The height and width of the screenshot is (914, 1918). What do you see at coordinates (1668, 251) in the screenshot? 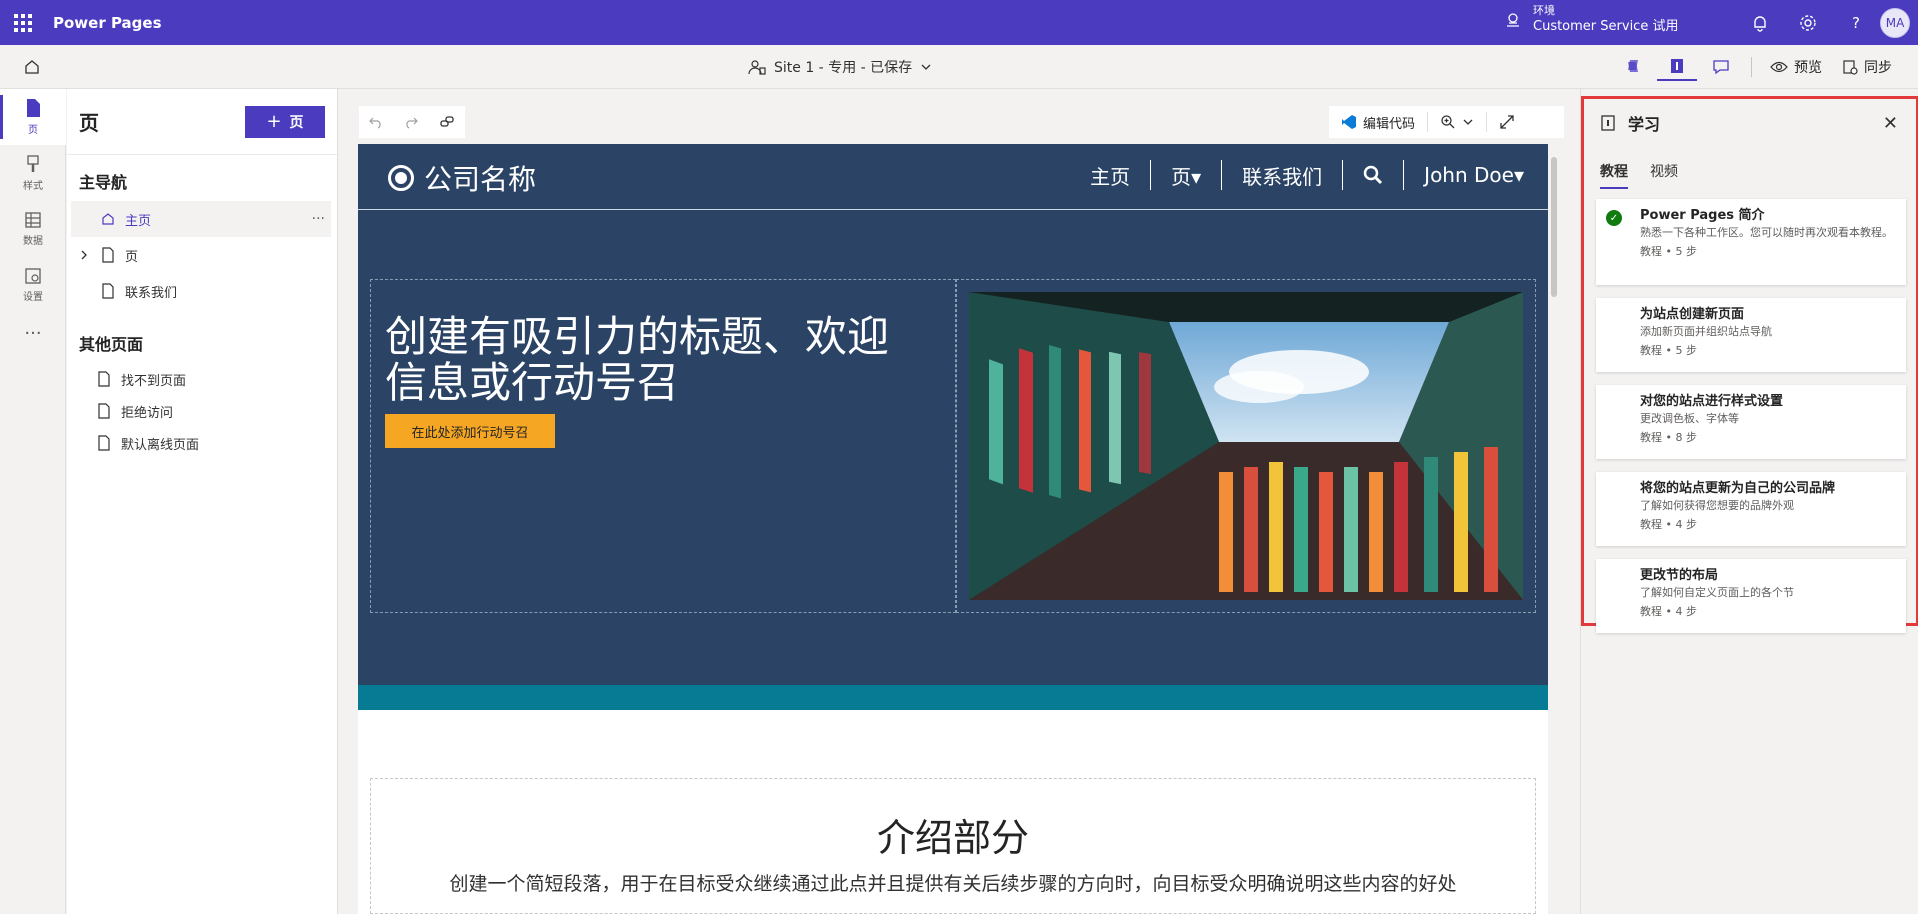
I see `tutorial-meta: 教程 • 5 步` at bounding box center [1668, 251].